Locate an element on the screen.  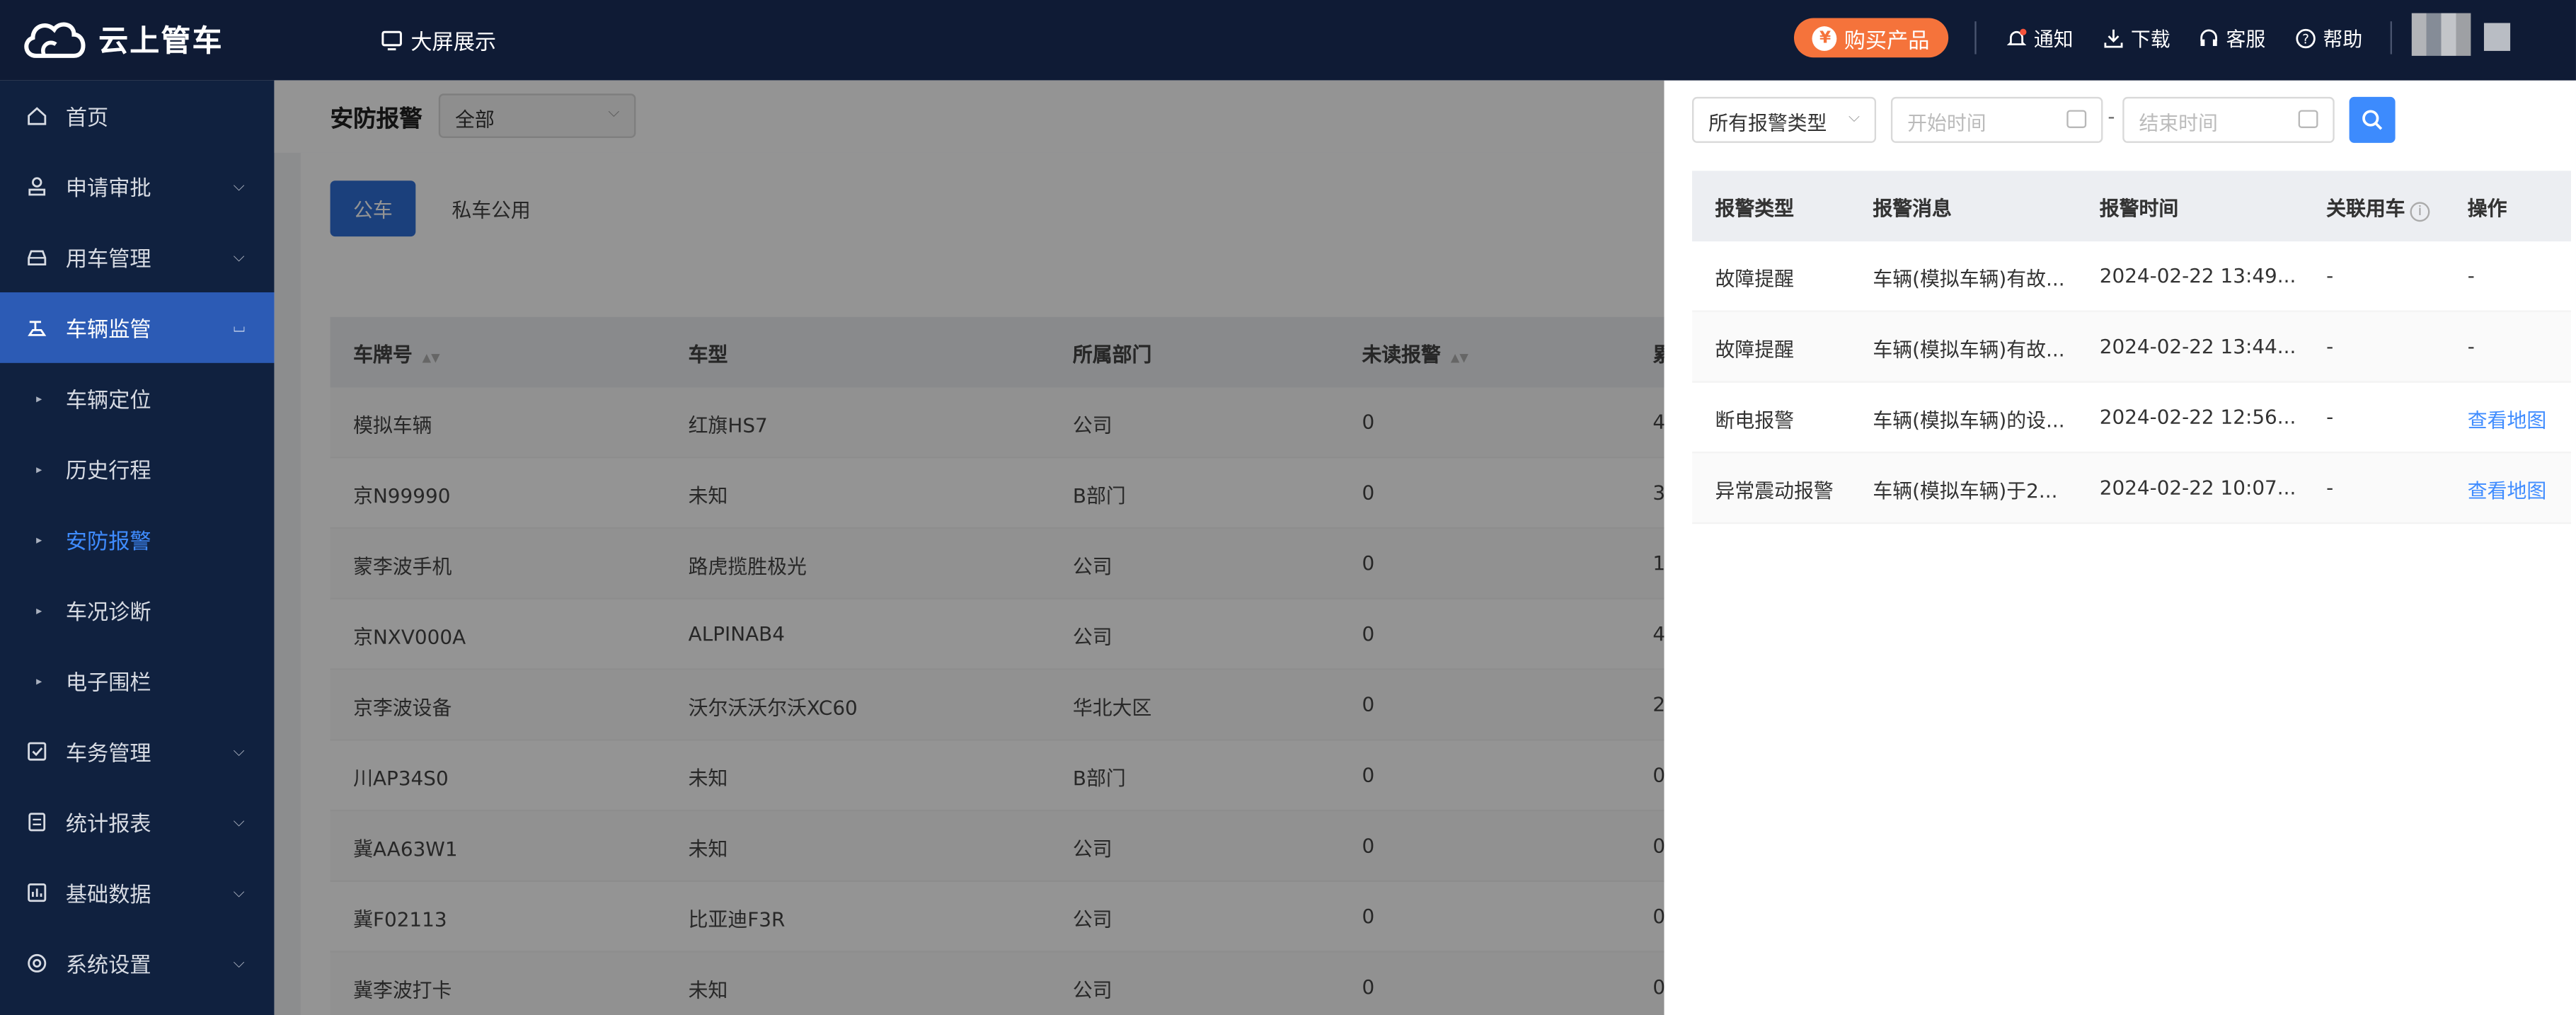
info-icon: i is located at coordinates (2420, 212).